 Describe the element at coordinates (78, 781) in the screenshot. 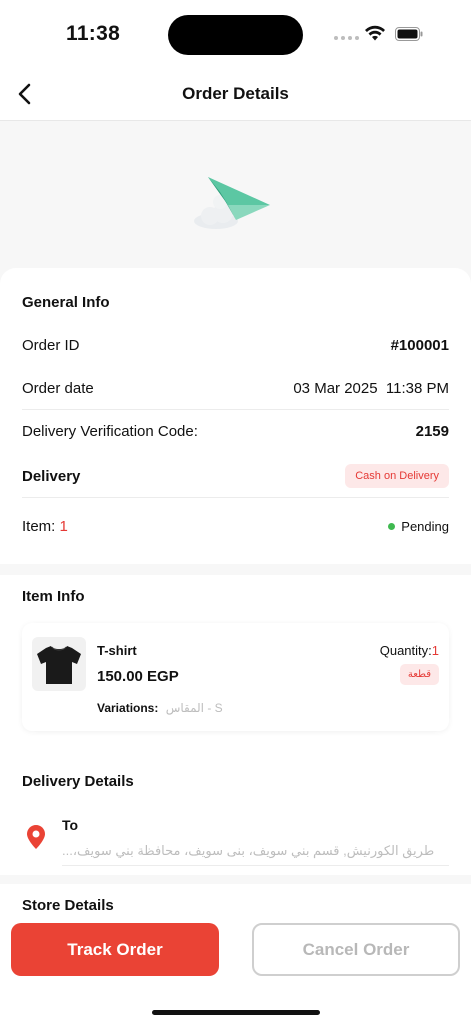

I see `delivery-details-title: Delivery Details` at that location.